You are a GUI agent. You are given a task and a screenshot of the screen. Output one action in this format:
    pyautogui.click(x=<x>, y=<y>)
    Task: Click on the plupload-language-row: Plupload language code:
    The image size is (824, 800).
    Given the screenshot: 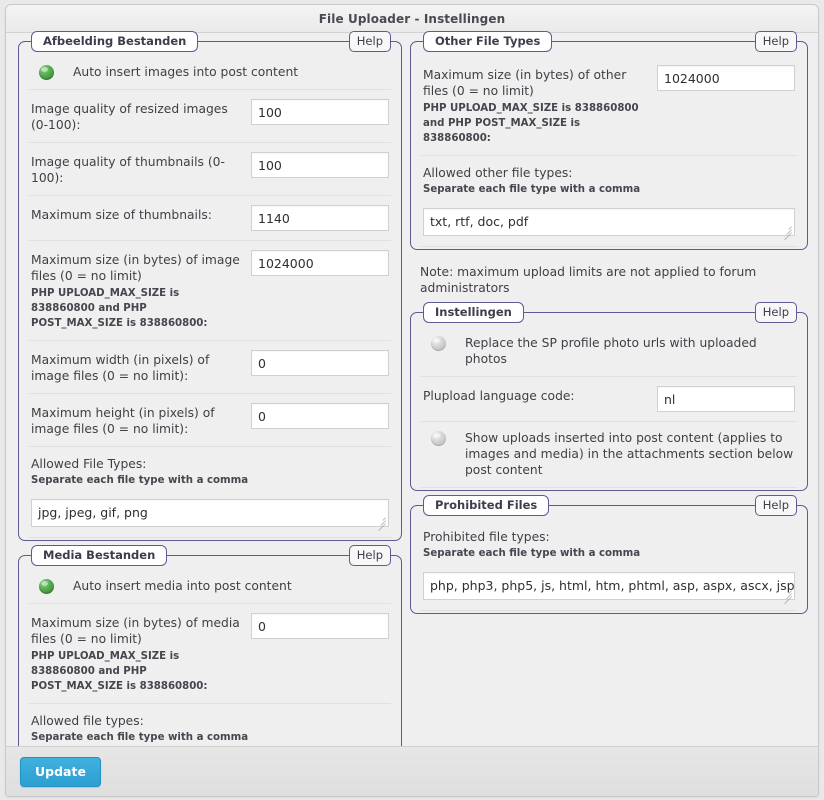 What is the action you would take?
    pyautogui.click(x=609, y=399)
    